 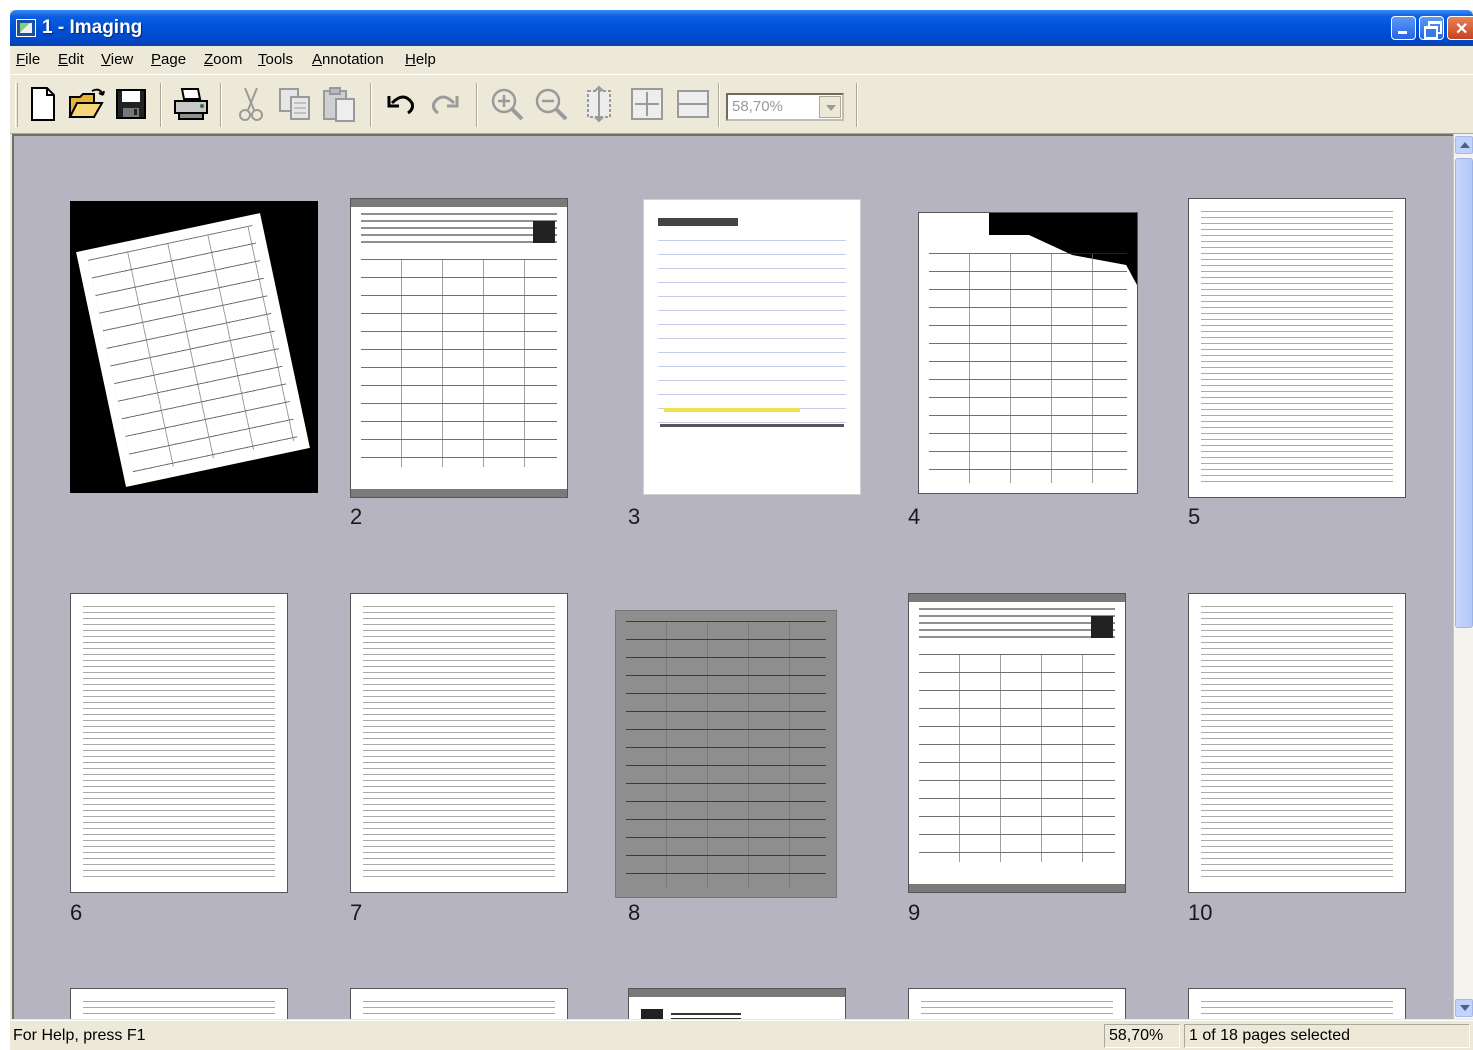 What do you see at coordinates (914, 516) in the screenshot?
I see `page-number-label: 4` at bounding box center [914, 516].